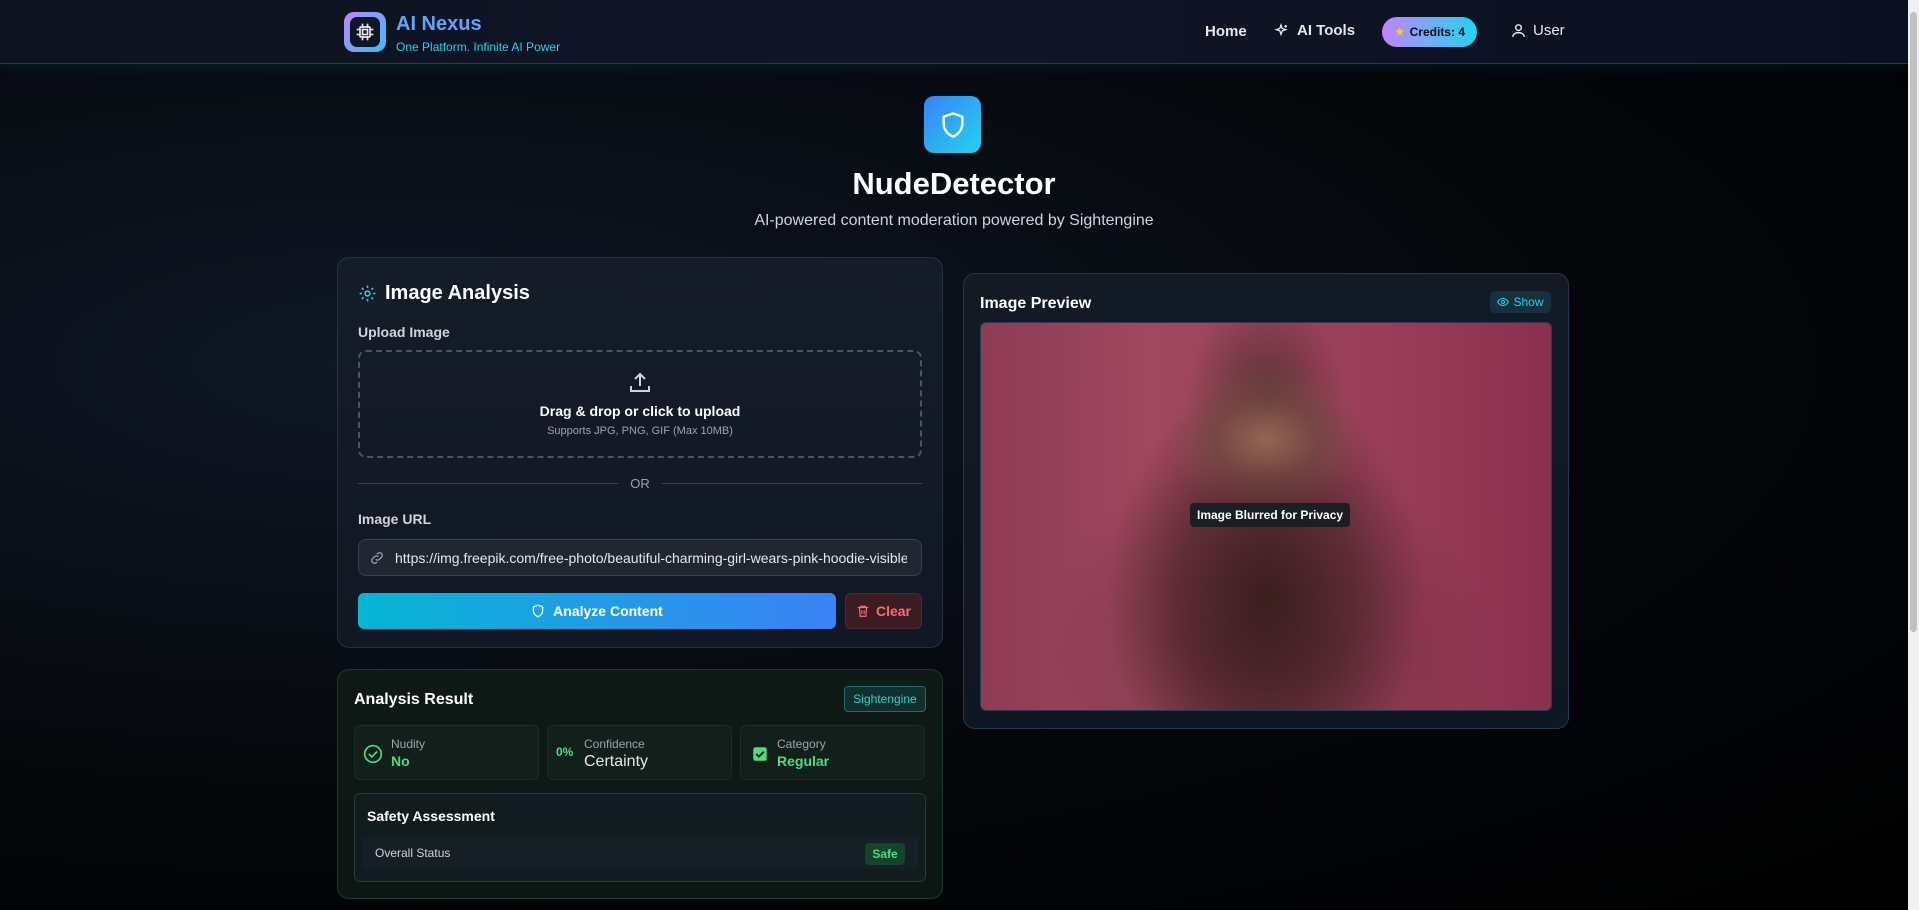 The height and width of the screenshot is (910, 1919). Describe the element at coordinates (414, 699) in the screenshot. I see `analysis-result-title: Analysis Result` at that location.